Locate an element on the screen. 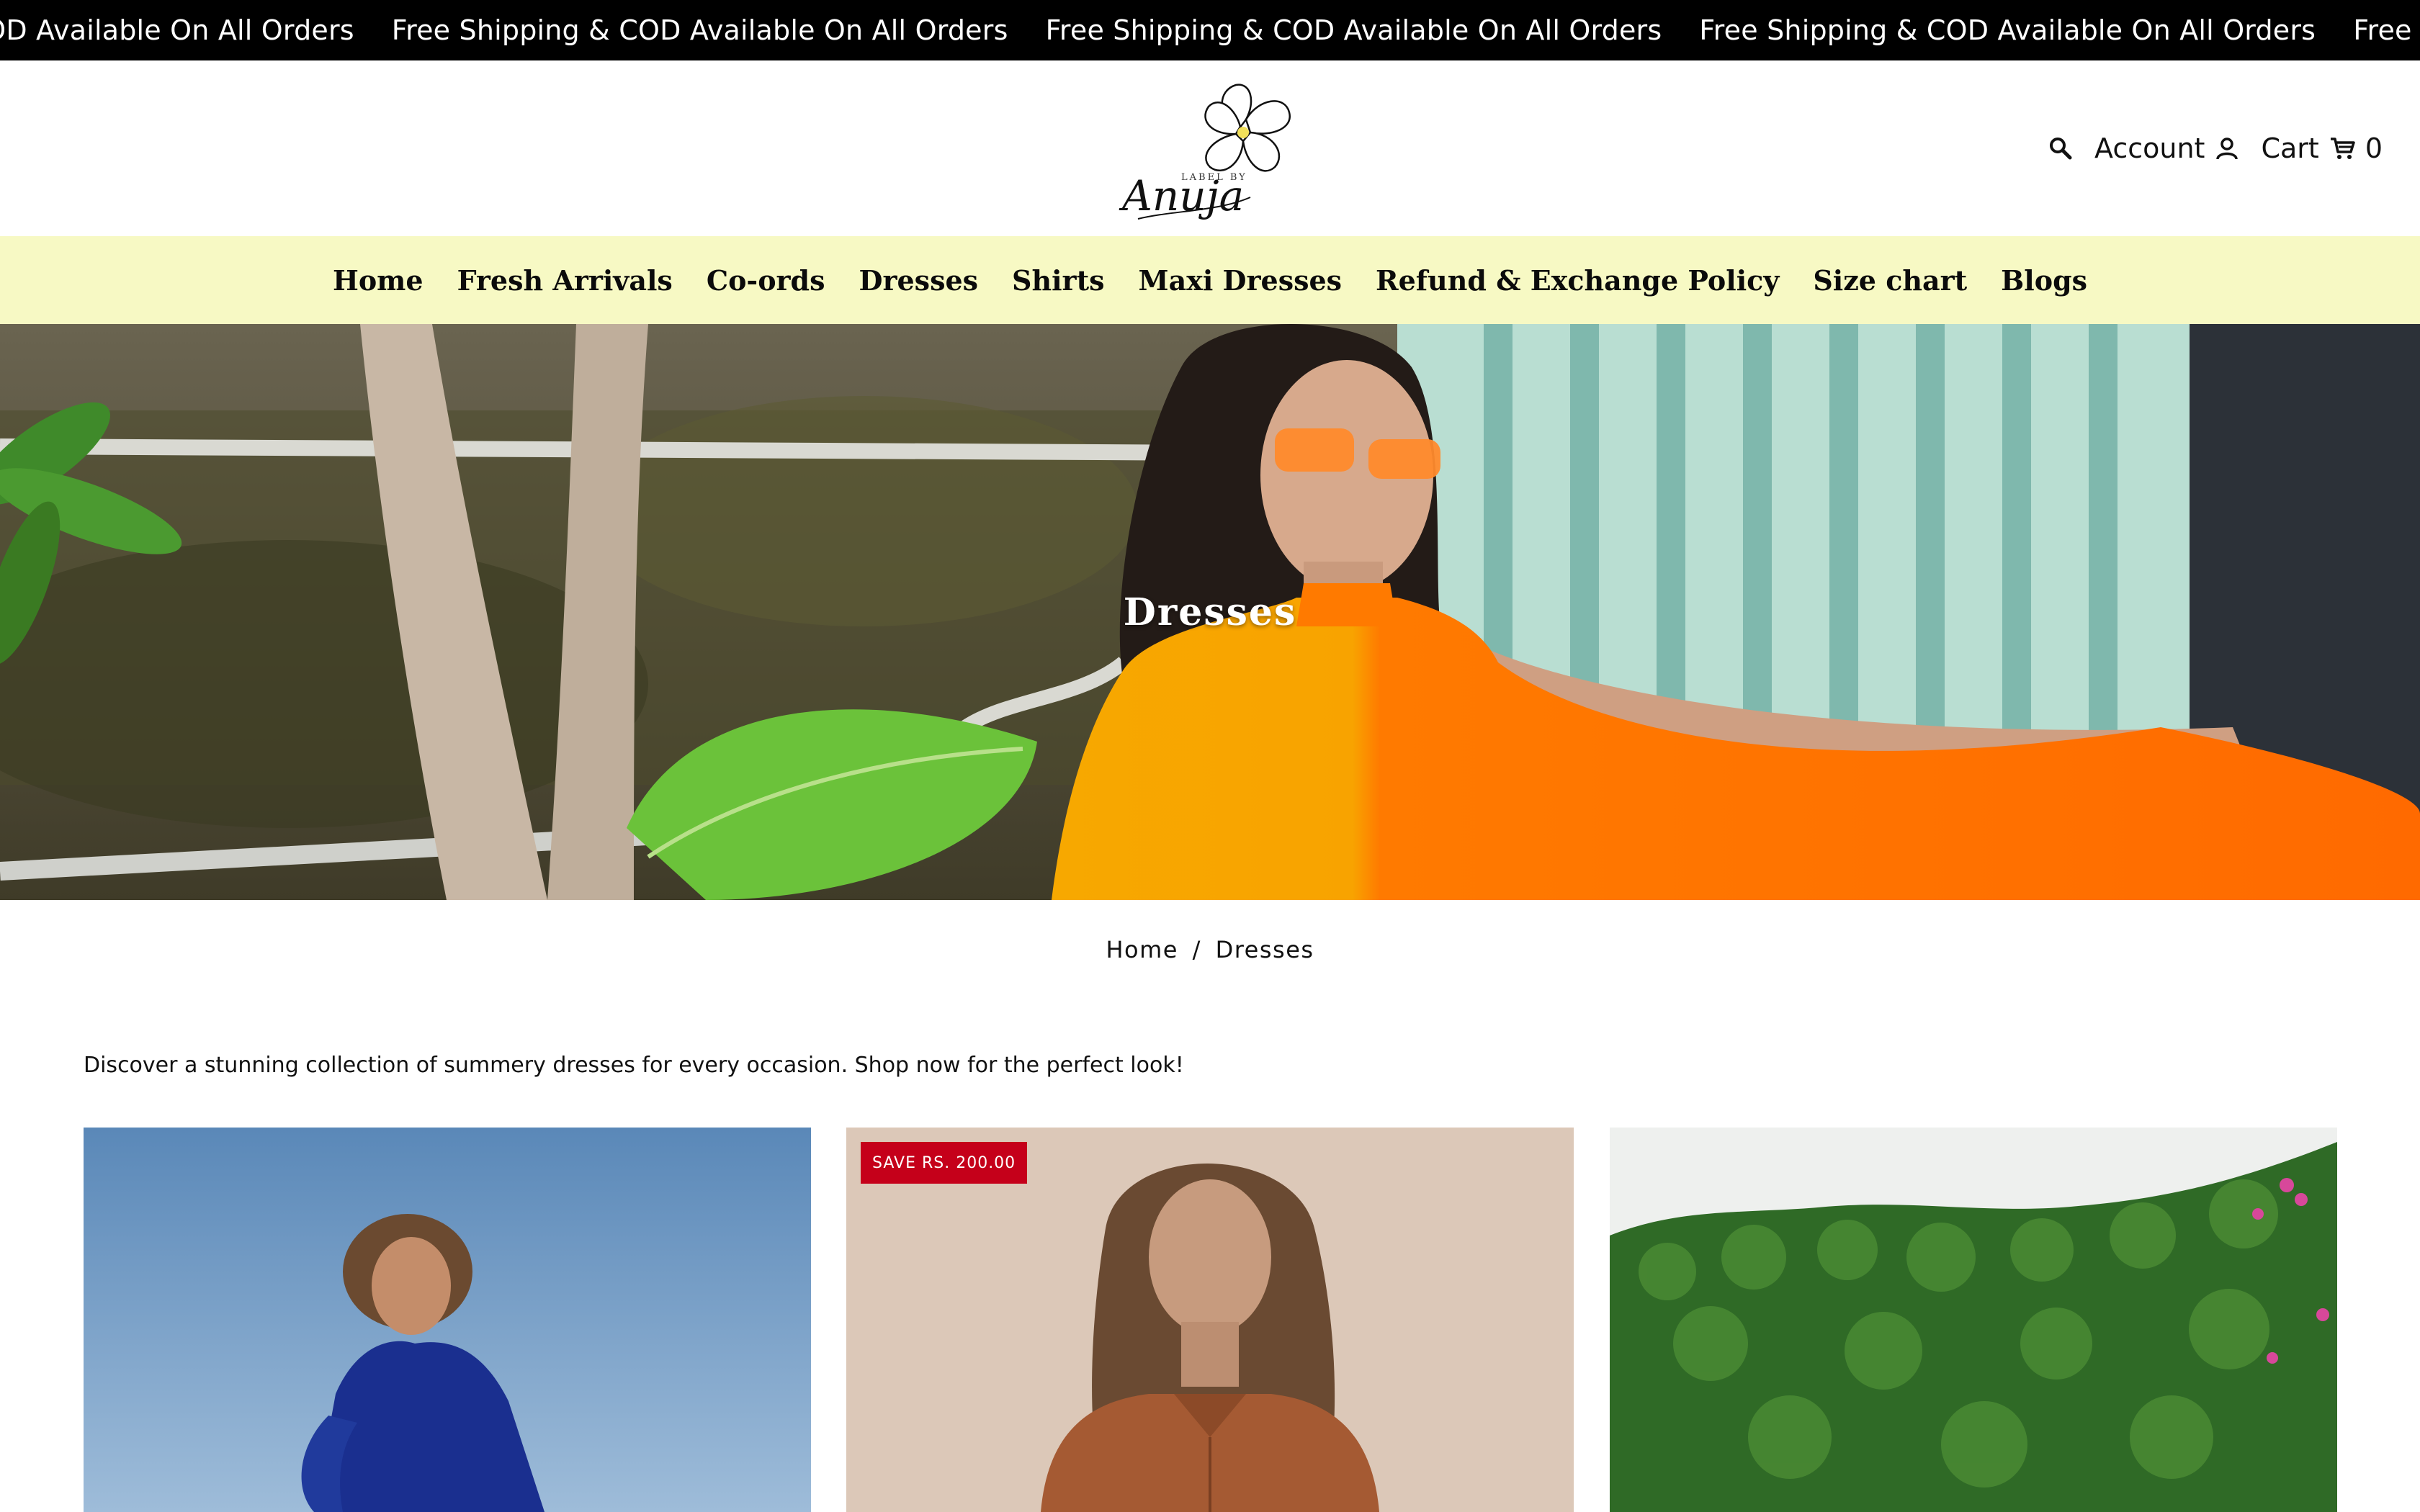 The width and height of the screenshot is (2420, 1512). site-header: LABEL BY Anuja Account Cart 0 is located at coordinates (1210, 148).